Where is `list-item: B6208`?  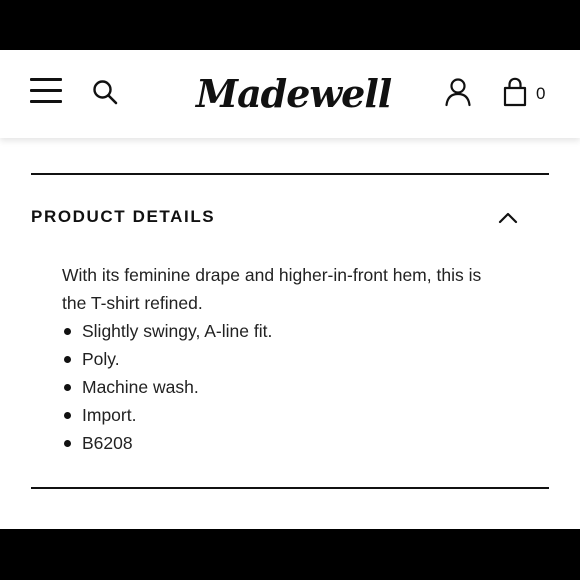 list-item: B6208 is located at coordinates (272, 443).